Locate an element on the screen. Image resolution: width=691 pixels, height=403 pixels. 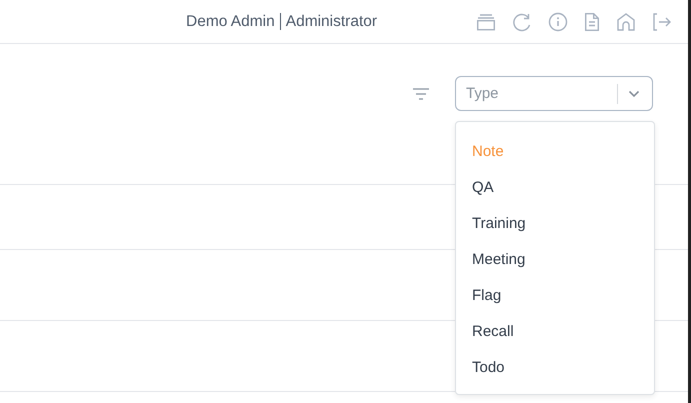
dropdown-option: Todo is located at coordinates (555, 368).